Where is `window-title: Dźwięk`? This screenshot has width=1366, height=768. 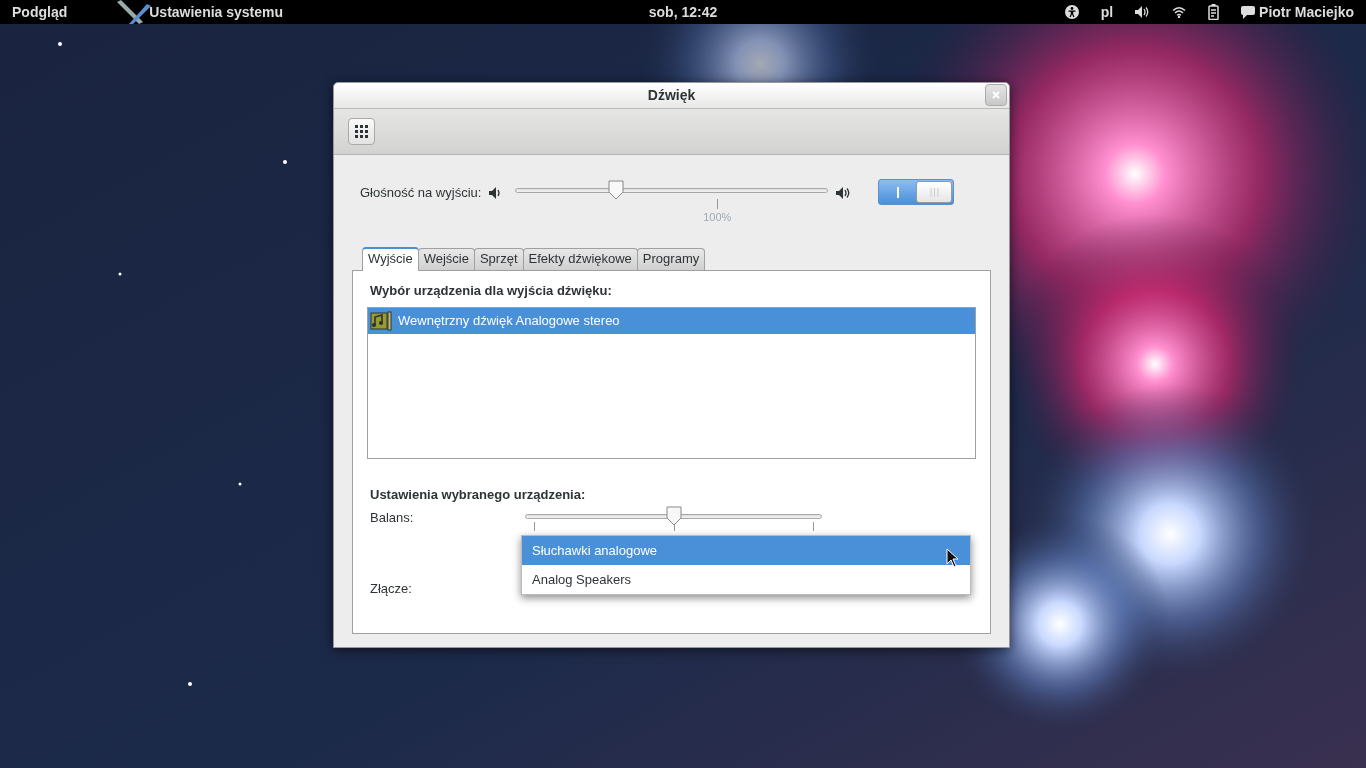 window-title: Dźwięk is located at coordinates (671, 95).